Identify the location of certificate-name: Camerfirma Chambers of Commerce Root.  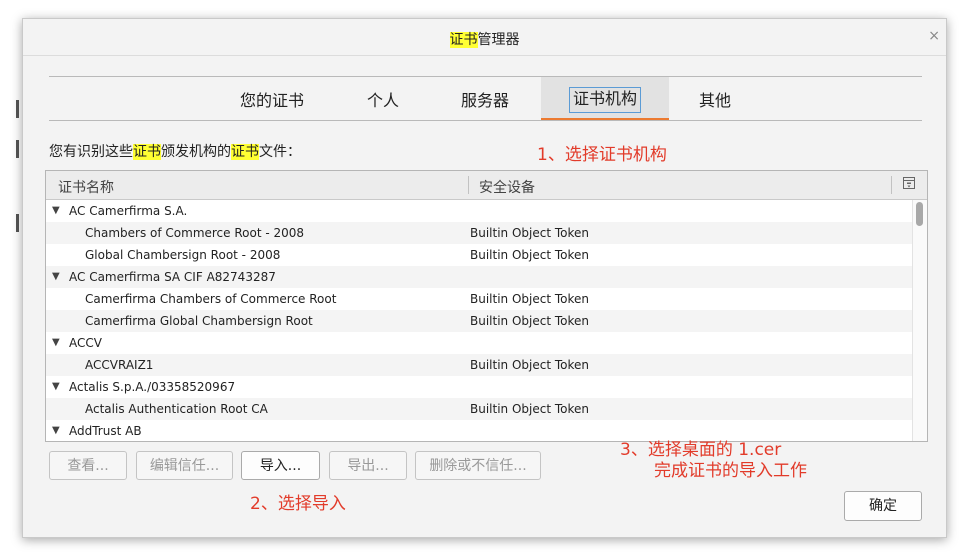
(211, 299).